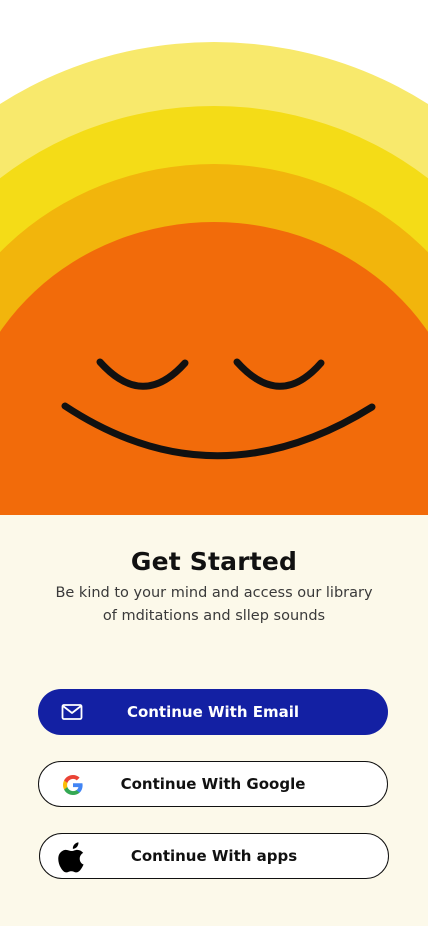 This screenshot has height=926, width=428. I want to click on continue-with-apple-button: Continue With apps, so click(214, 856).